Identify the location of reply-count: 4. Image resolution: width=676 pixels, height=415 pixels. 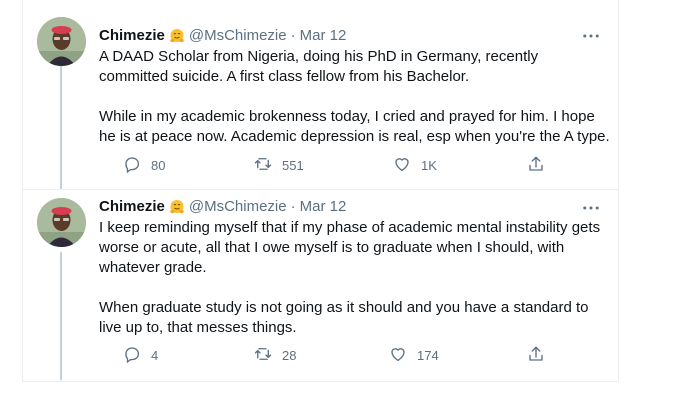
(155, 355).